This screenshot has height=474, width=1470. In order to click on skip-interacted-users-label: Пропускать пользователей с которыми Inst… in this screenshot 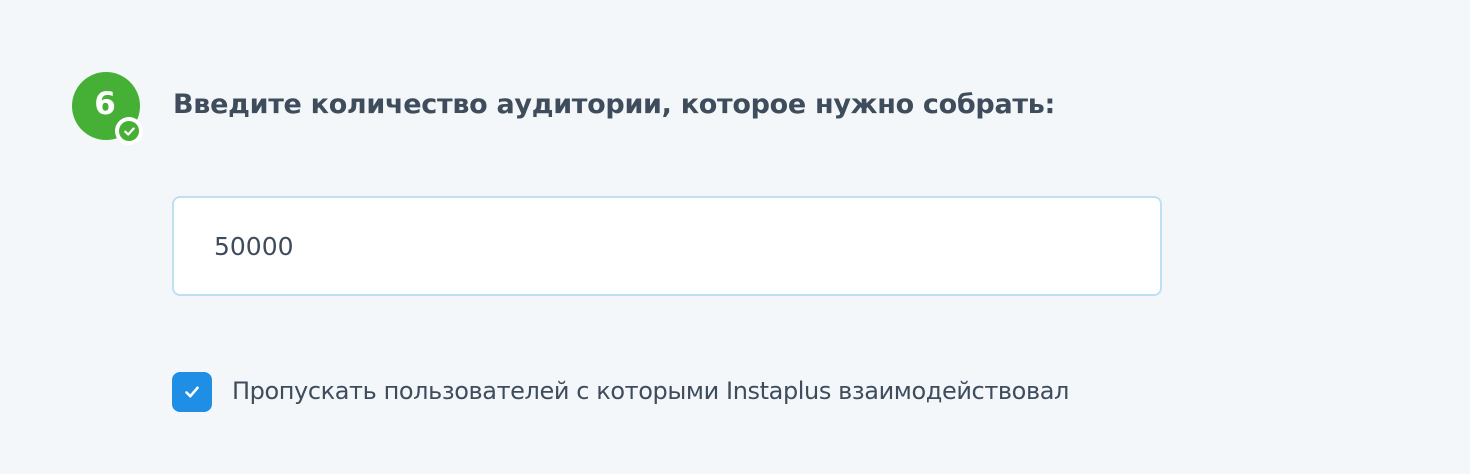, I will do `click(650, 391)`.